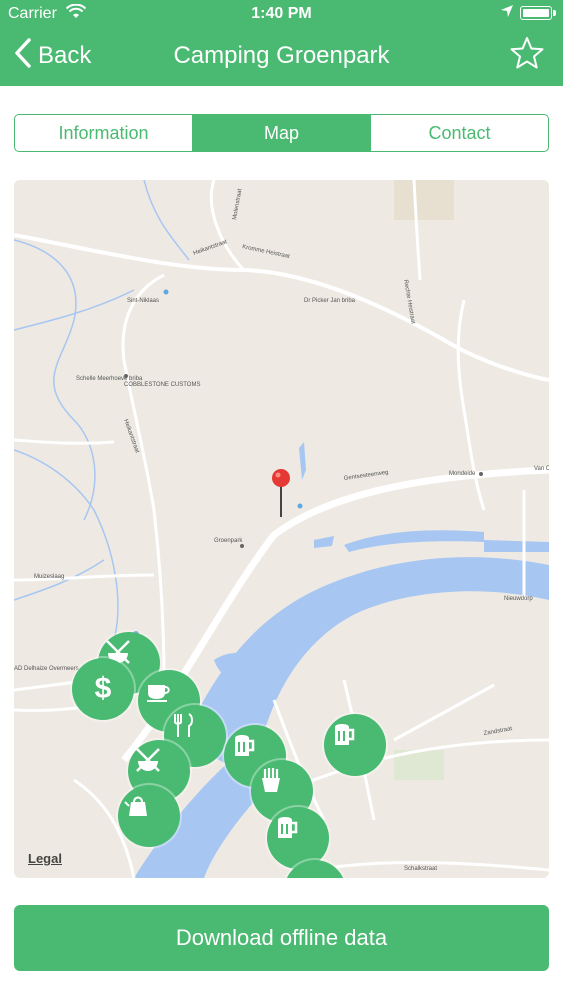  Describe the element at coordinates (507, 13) in the screenshot. I see `location-arrow-icon` at that location.